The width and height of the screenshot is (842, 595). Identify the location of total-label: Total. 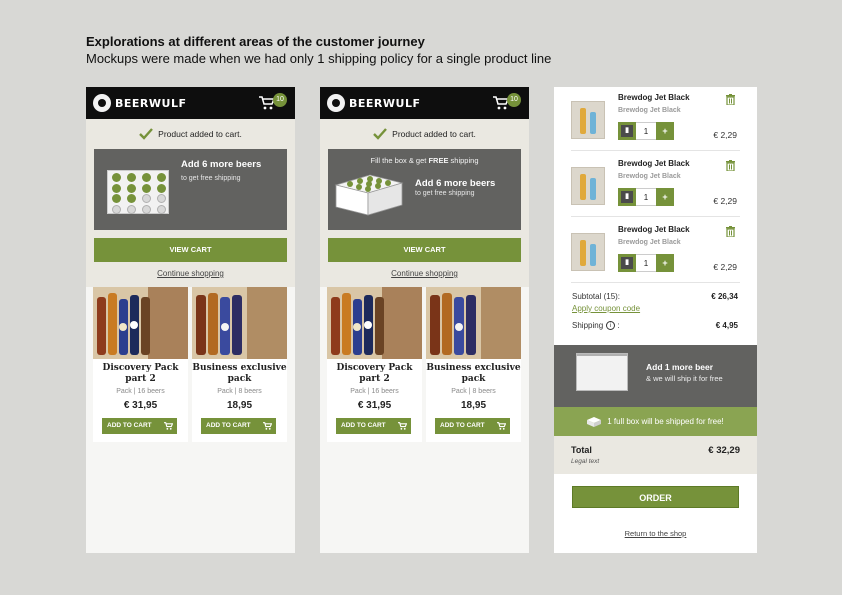
(581, 450).